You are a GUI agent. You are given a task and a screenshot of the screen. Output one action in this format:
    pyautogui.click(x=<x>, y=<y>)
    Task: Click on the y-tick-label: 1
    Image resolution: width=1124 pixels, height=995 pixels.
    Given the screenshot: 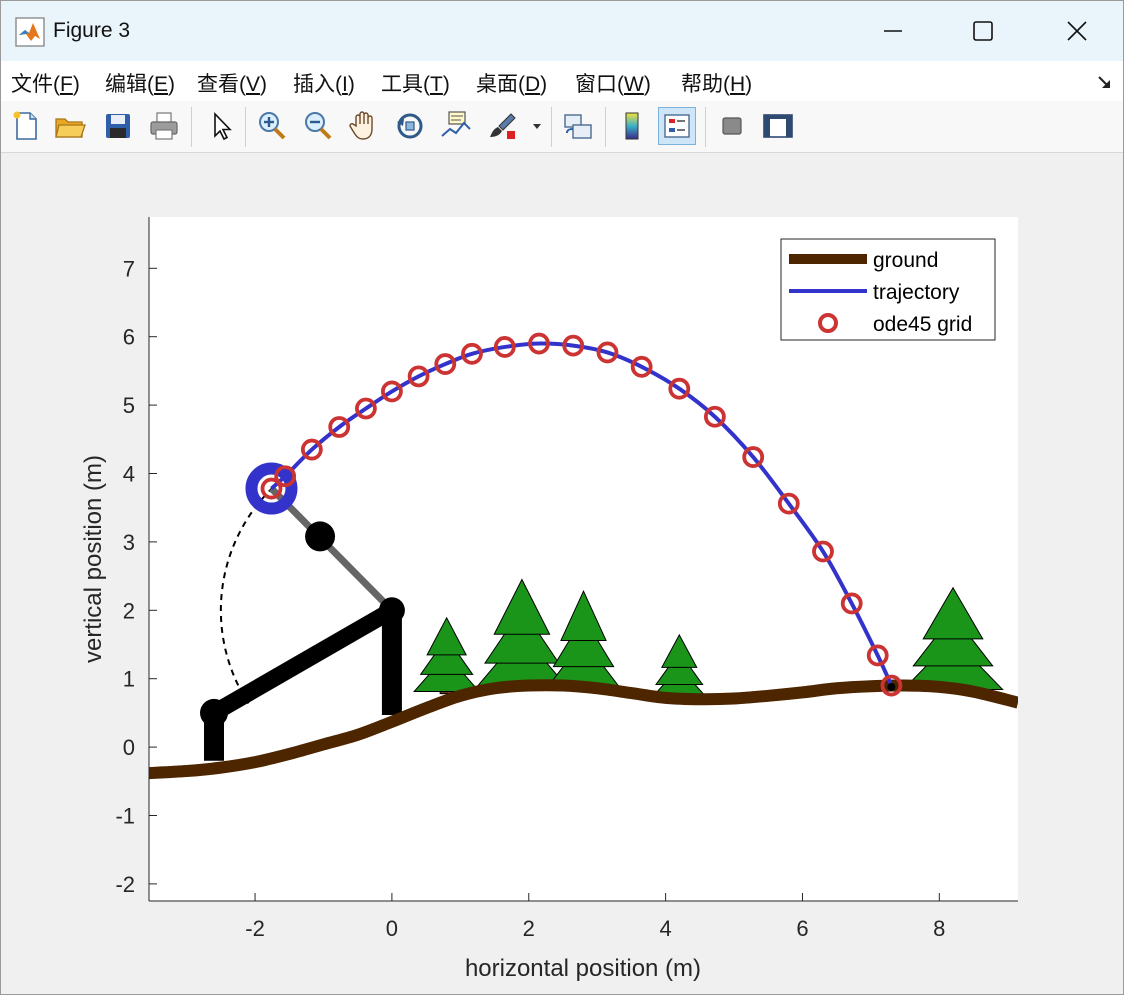 What is the action you would take?
    pyautogui.click(x=129, y=679)
    